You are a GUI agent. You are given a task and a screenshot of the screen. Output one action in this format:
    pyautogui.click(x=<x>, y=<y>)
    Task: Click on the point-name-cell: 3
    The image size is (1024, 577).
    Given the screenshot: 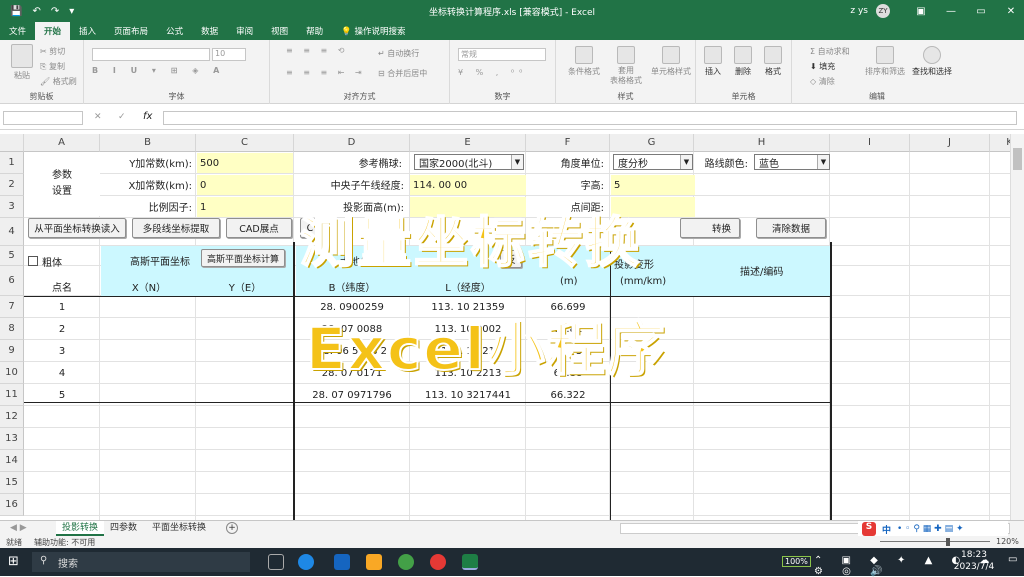 What is the action you would take?
    pyautogui.click(x=62, y=351)
    